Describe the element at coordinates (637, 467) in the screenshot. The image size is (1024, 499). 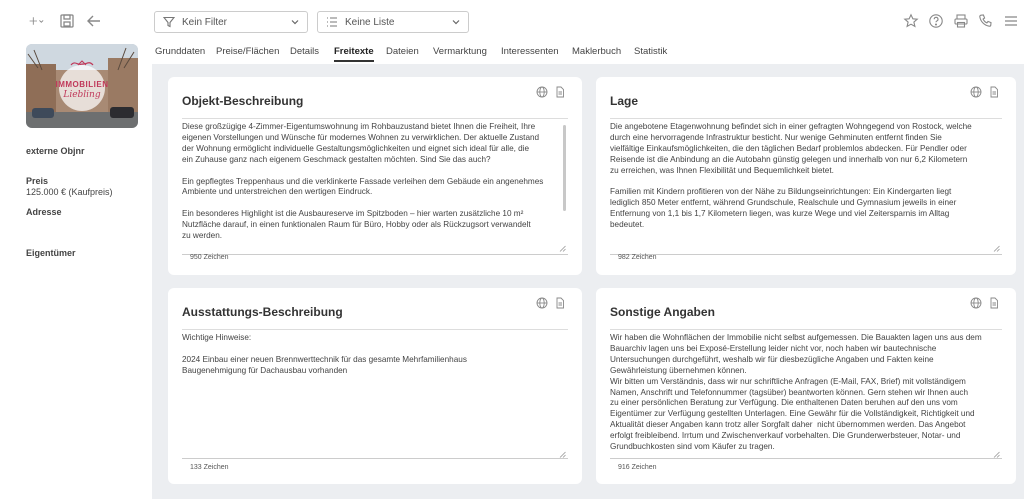
I see `char-count: 916 Zeichen` at that location.